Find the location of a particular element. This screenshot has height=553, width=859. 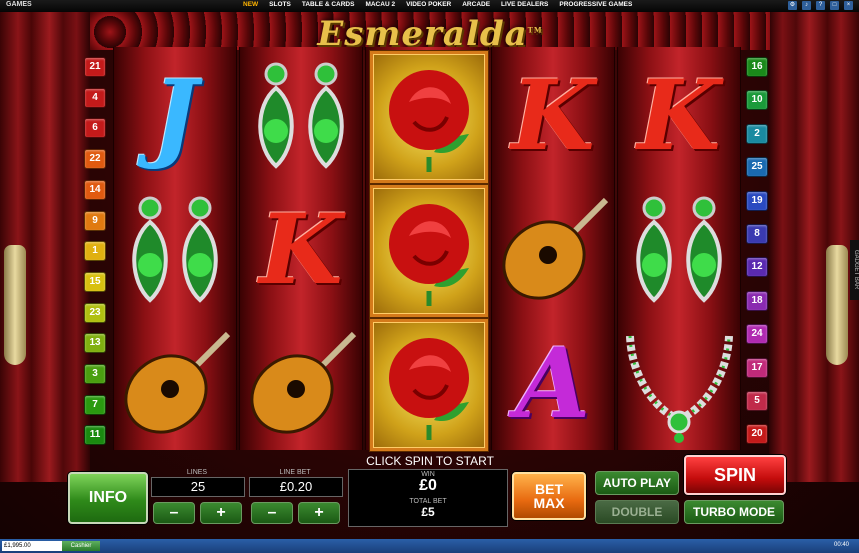

payline-badge: 2 is located at coordinates (757, 133).